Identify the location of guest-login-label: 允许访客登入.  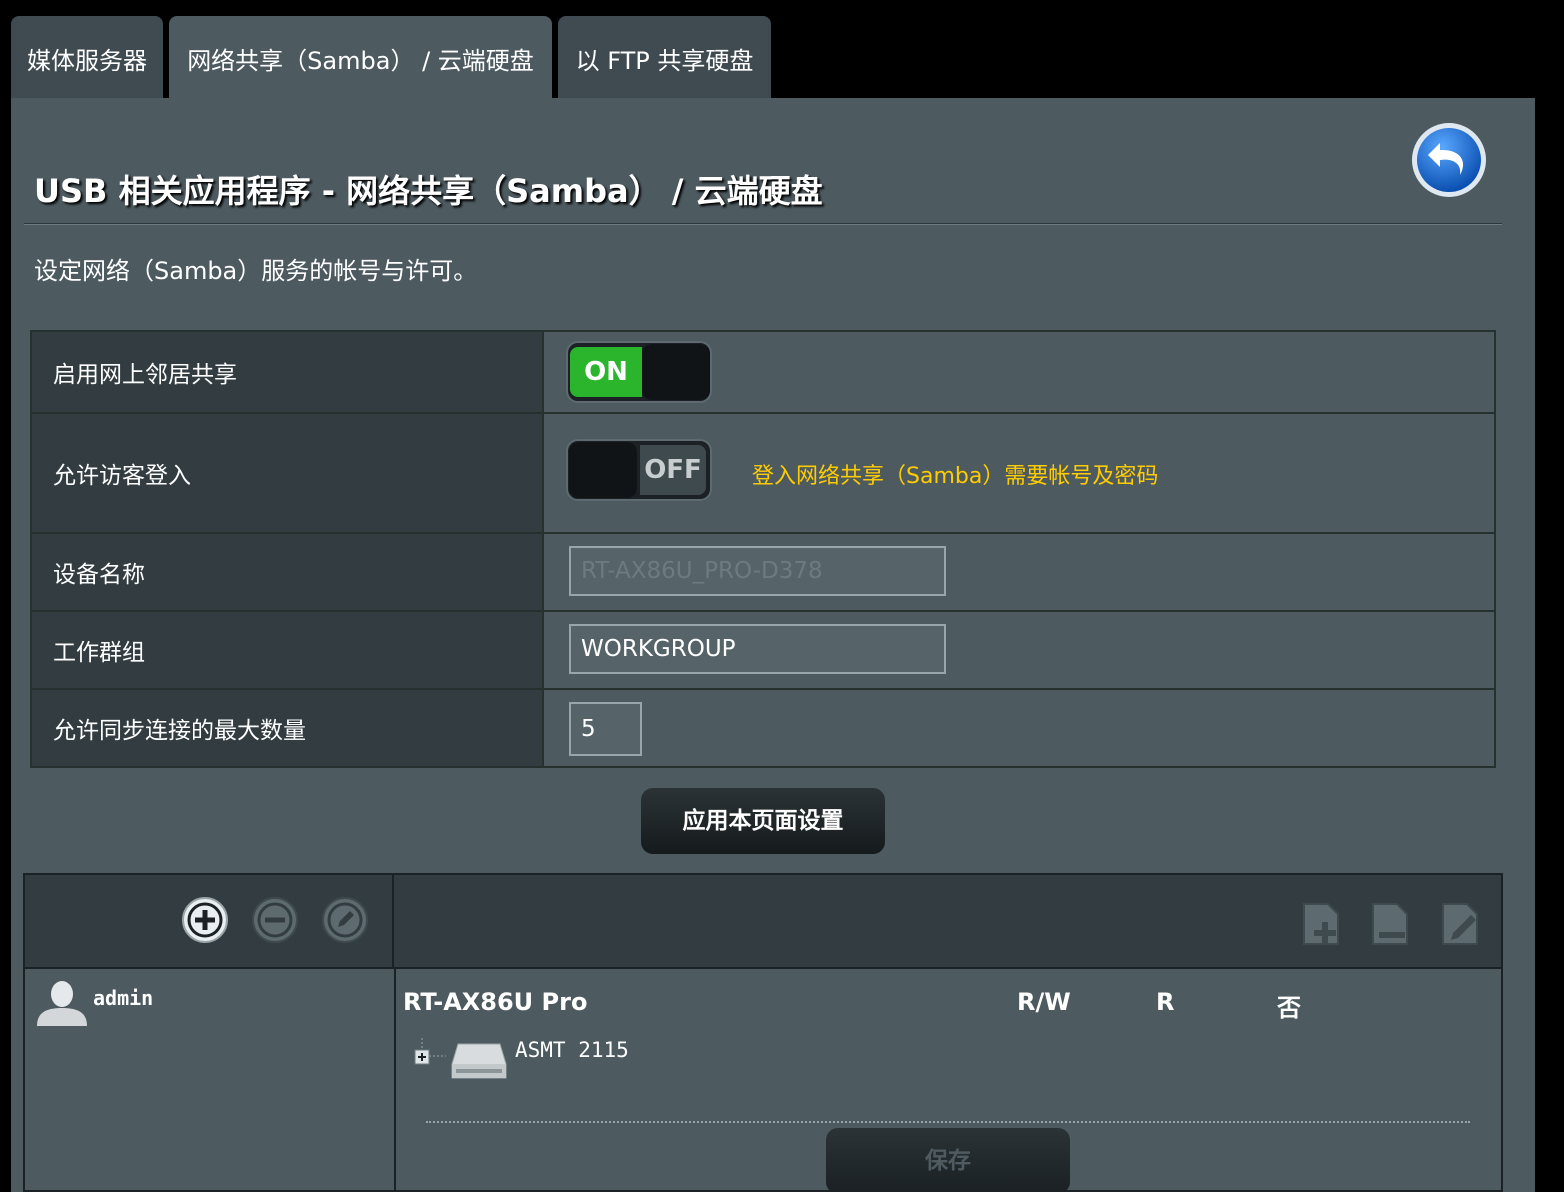
(288, 473).